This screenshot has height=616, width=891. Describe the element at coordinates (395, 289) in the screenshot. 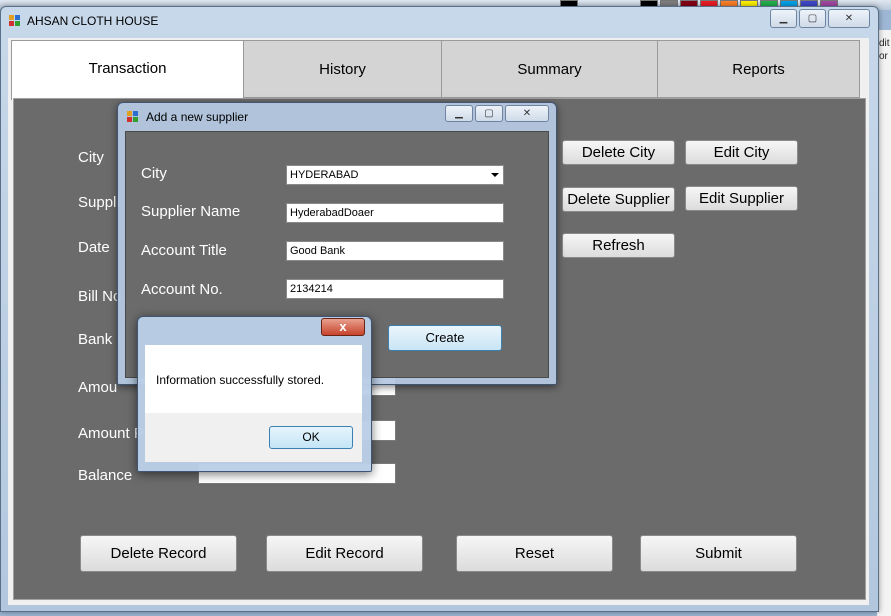

I see `account-no-field: 2134214` at that location.